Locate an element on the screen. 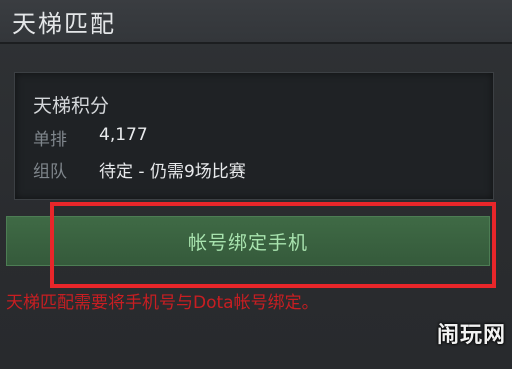  page-title: 天梯匹配 is located at coordinates (64, 24).